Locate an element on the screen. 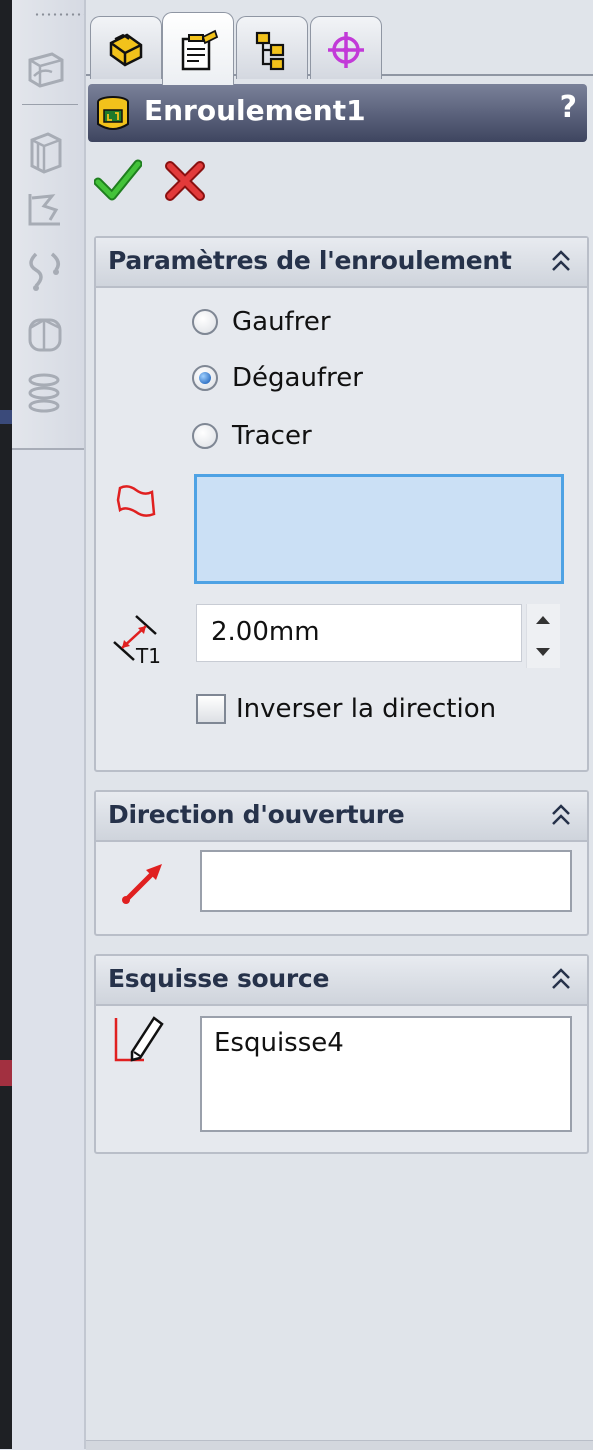  sketch-plane-icon is located at coordinates (45, 69).